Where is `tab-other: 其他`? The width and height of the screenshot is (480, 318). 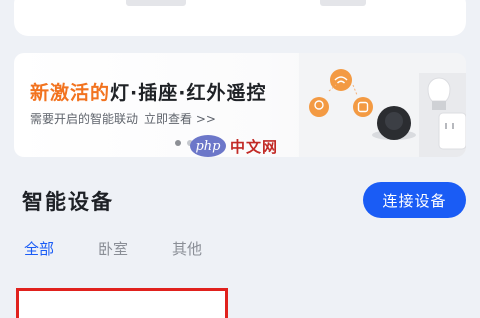 tab-other: 其他 is located at coordinates (187, 248).